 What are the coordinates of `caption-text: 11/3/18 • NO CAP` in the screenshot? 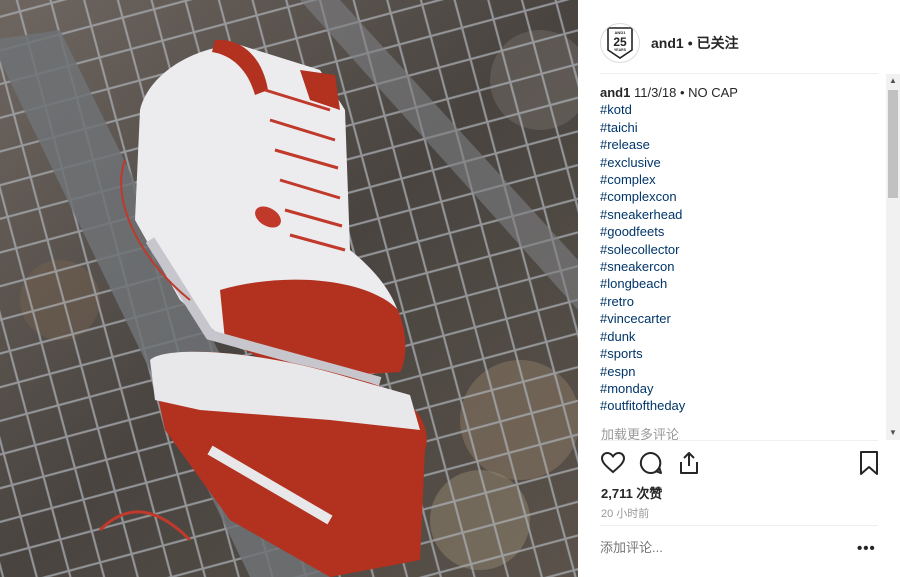 It's located at (684, 92).